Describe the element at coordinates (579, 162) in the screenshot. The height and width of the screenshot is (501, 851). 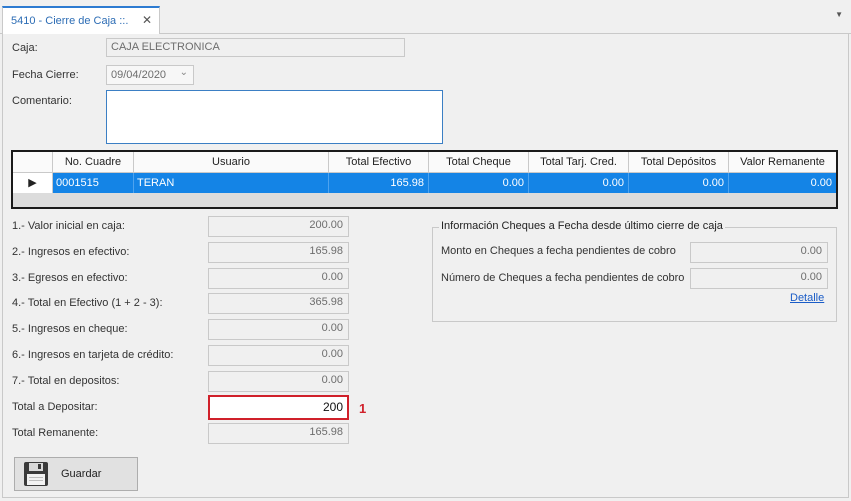
I see `column-total-tarj-cred: Total Tarj. Cred.` at that location.